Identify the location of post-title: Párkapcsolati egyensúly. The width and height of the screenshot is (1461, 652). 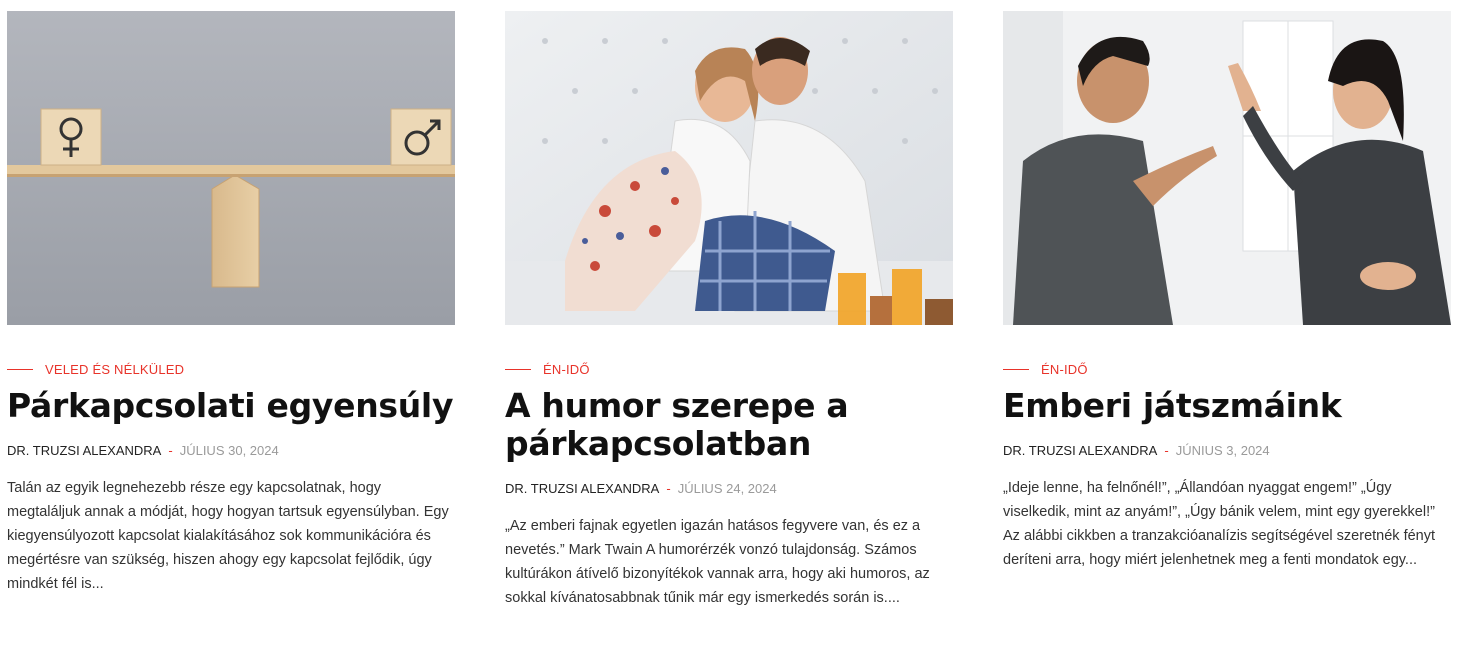
(231, 406).